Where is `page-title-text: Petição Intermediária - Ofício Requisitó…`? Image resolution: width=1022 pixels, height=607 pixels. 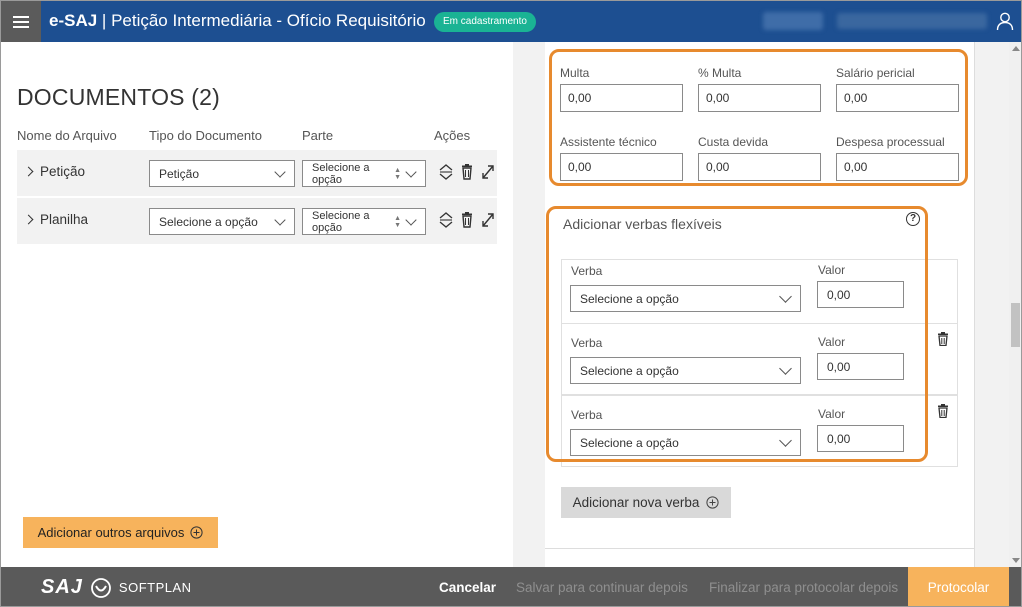 page-title-text: Petição Intermediária - Ofício Requisitó… is located at coordinates (268, 20).